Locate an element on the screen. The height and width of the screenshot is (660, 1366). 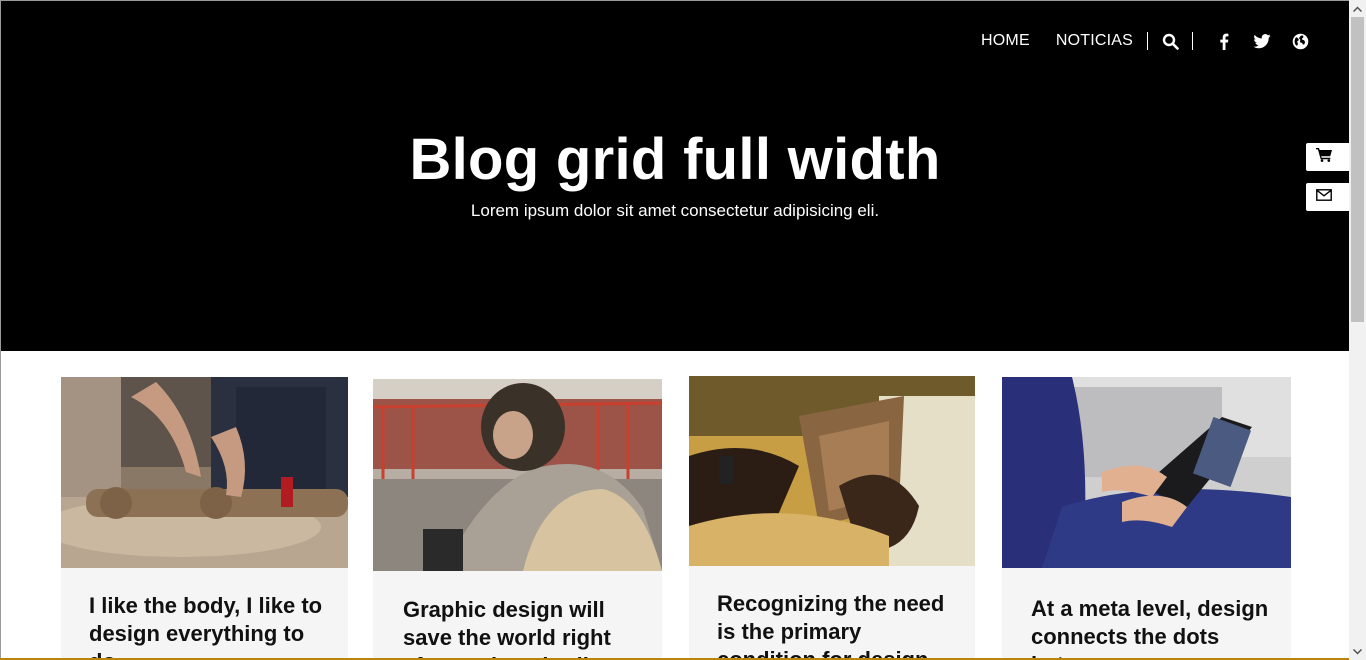
twitter-icon is located at coordinates (1262, 41).